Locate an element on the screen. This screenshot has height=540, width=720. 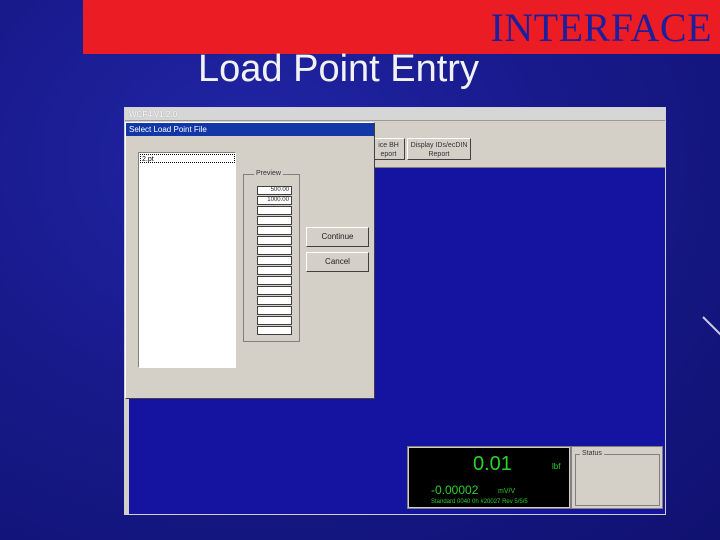
status-group: Status is located at coordinates (617, 477).